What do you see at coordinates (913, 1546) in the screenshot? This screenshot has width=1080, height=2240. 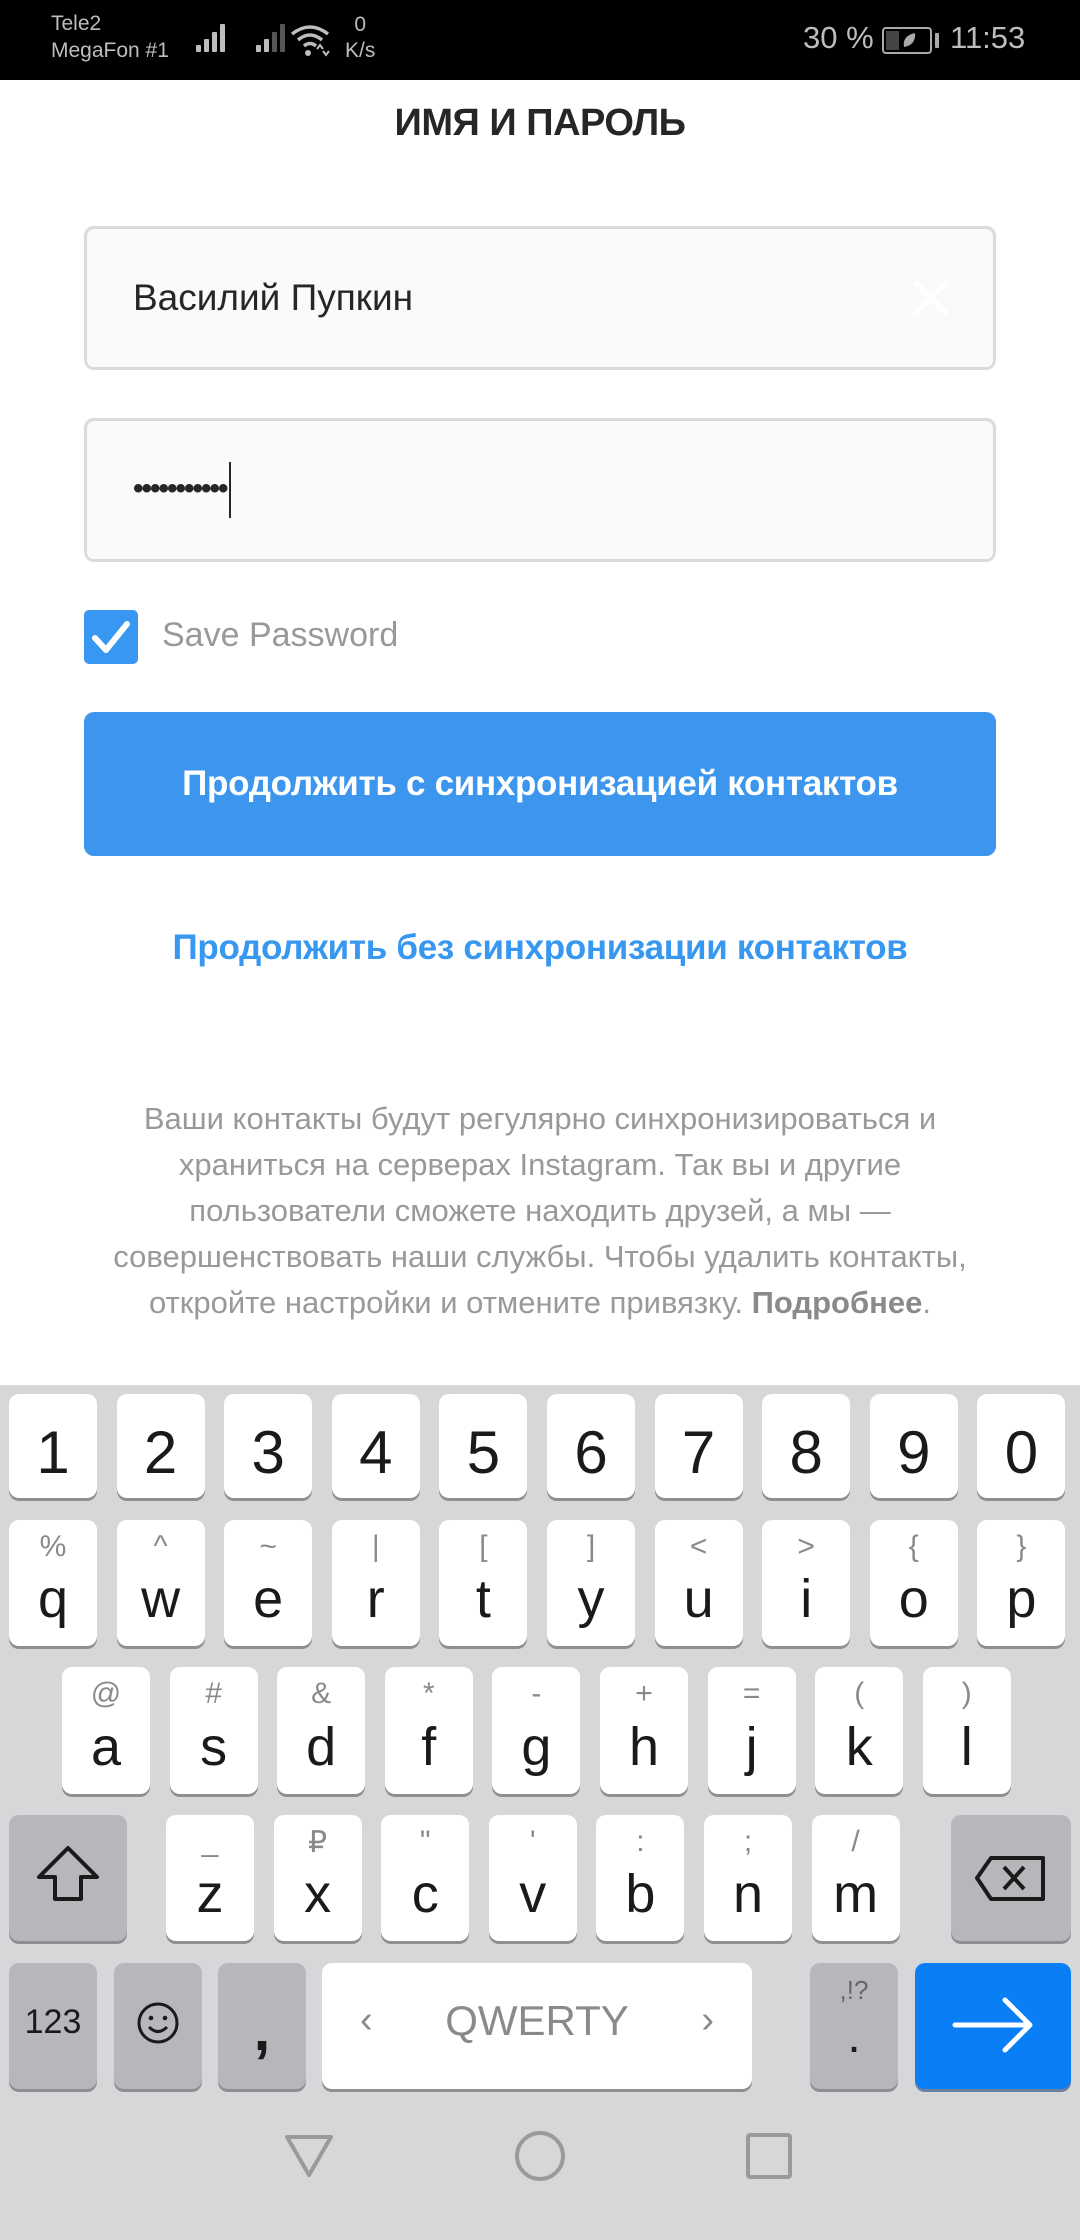 I see `key-alt-label: {` at bounding box center [913, 1546].